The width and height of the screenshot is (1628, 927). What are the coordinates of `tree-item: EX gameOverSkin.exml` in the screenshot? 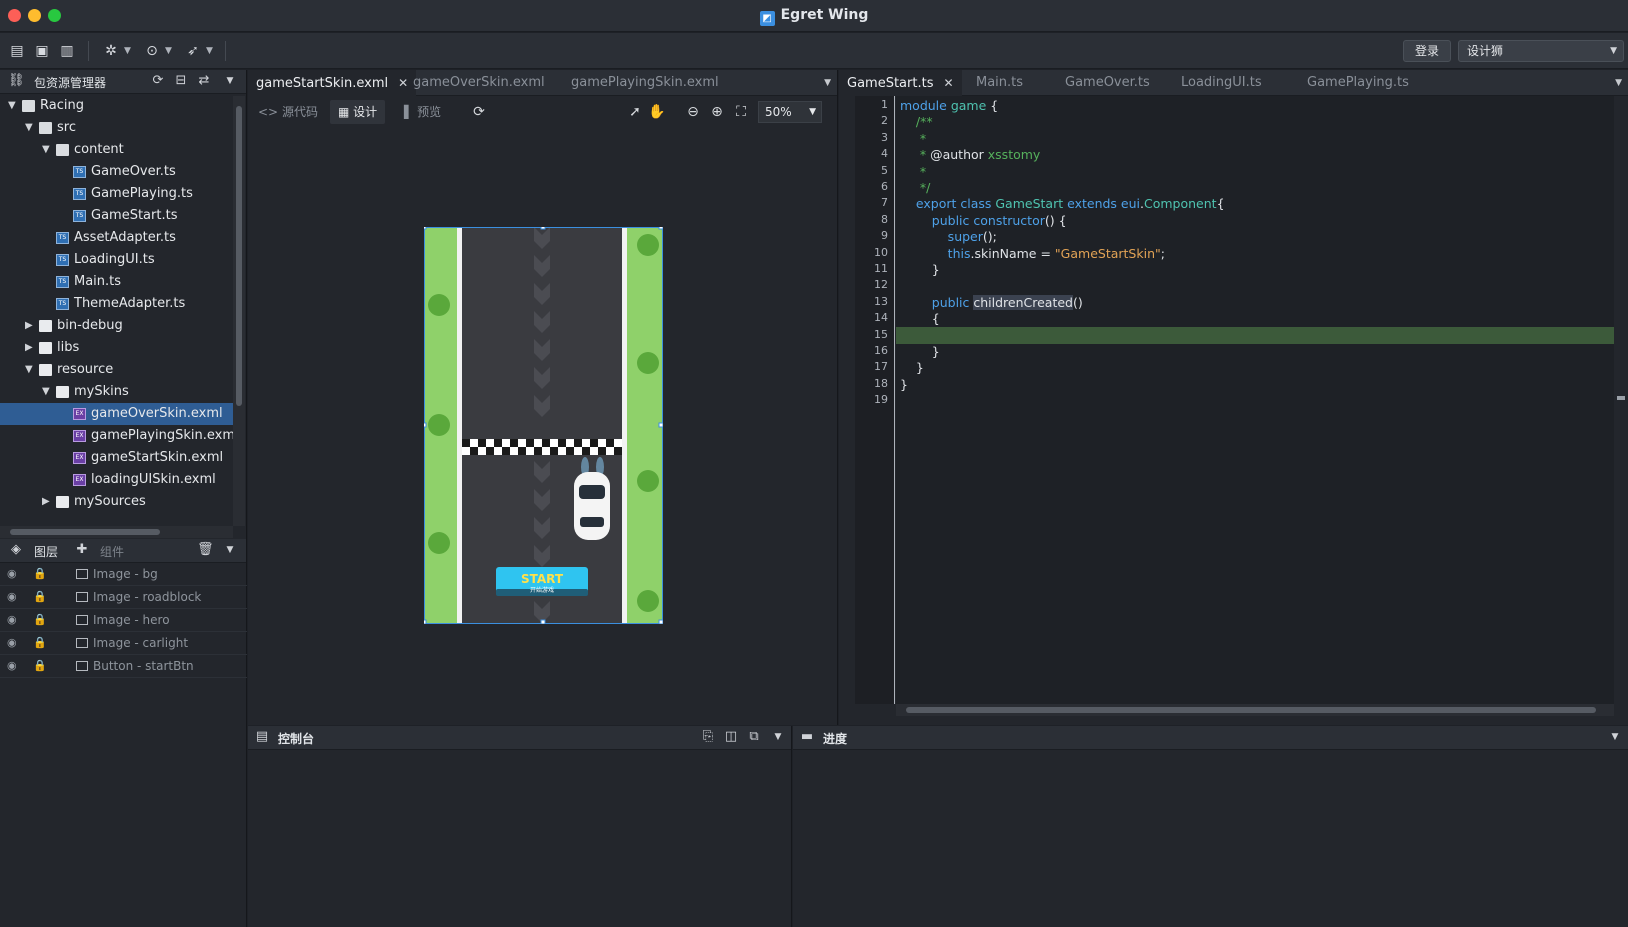 It's located at (116, 414).